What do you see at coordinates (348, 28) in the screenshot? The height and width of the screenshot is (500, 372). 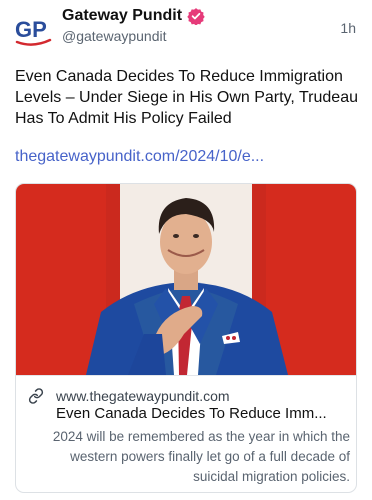 I see `post-timestamp: 1h` at bounding box center [348, 28].